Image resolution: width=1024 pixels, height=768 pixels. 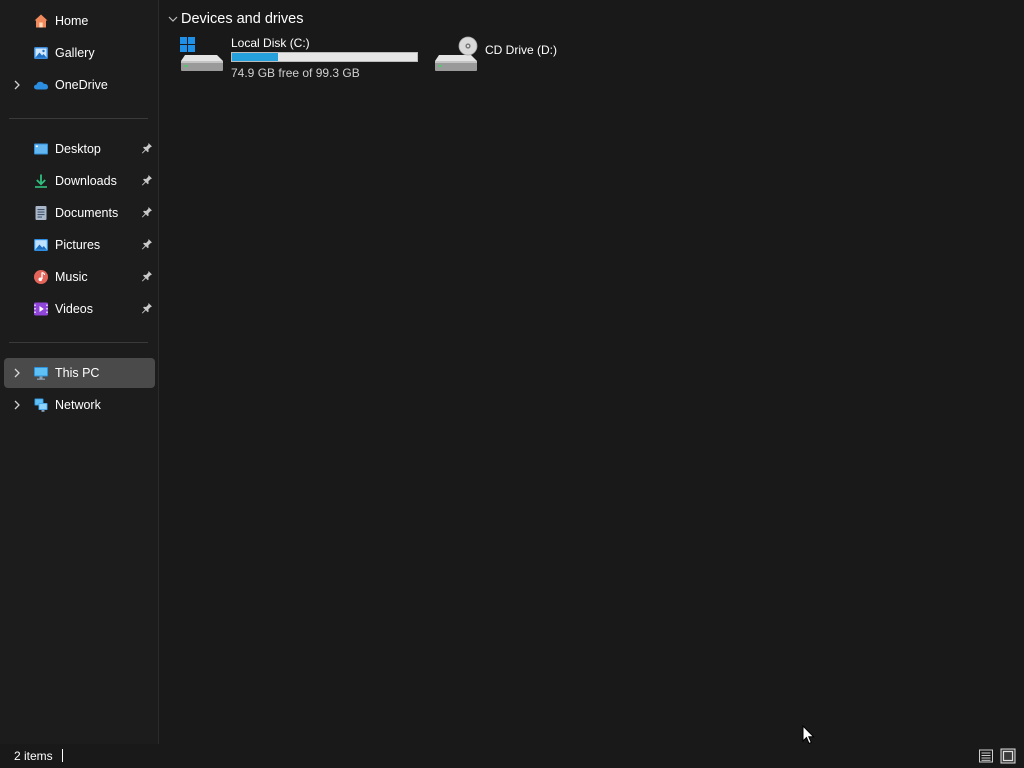 I want to click on sidebar-item-network: Network, so click(x=79, y=405).